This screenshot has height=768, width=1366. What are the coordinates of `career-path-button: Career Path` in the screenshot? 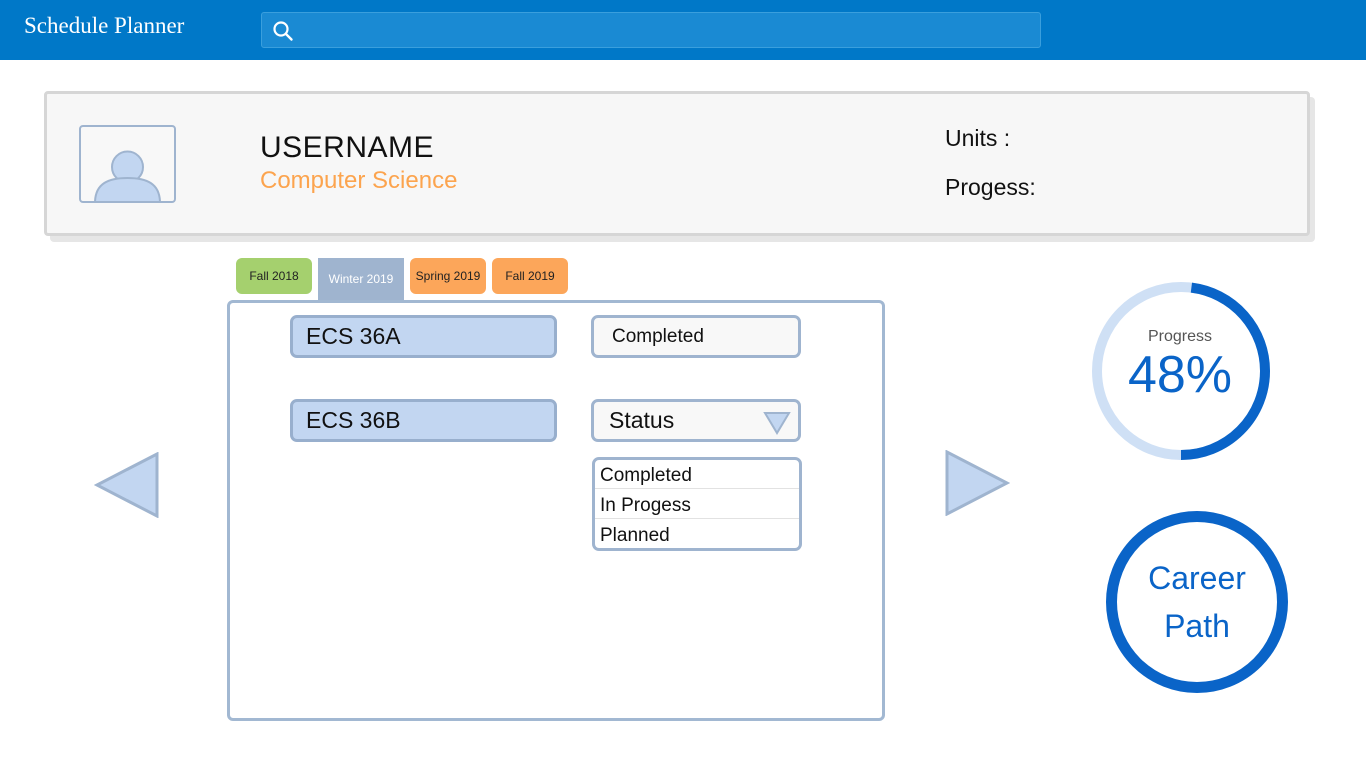 It's located at (1197, 602).